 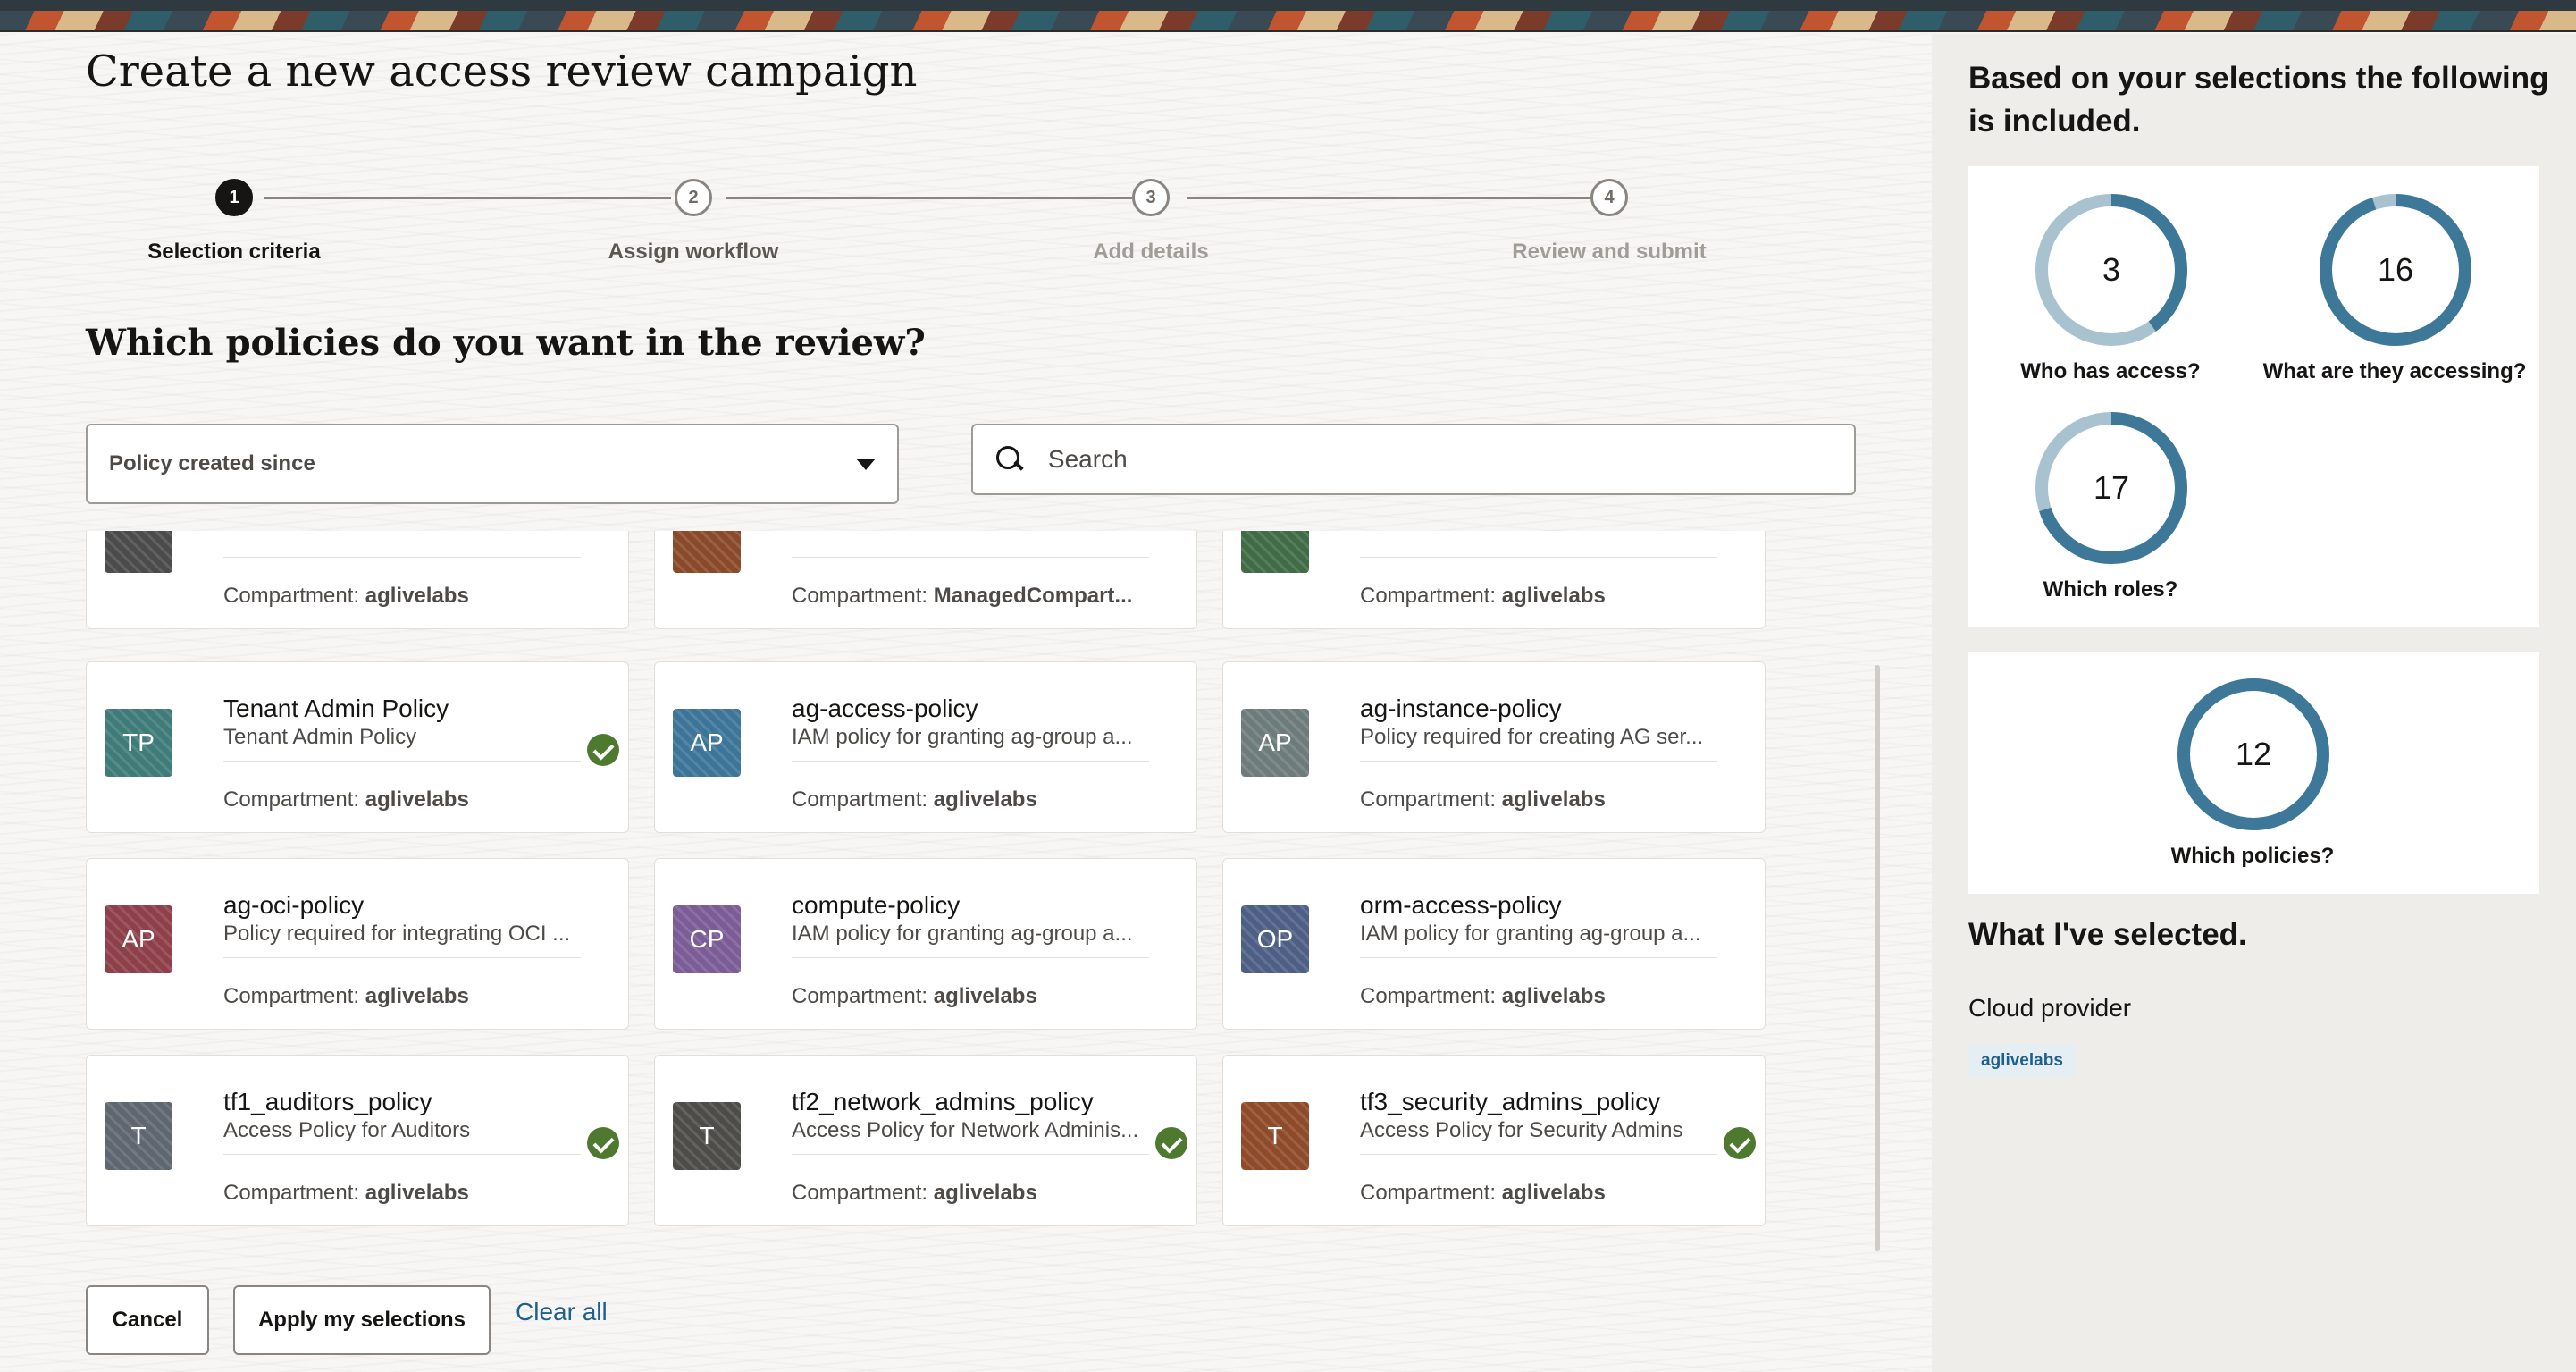 I want to click on step-label: Add details, so click(x=1151, y=252).